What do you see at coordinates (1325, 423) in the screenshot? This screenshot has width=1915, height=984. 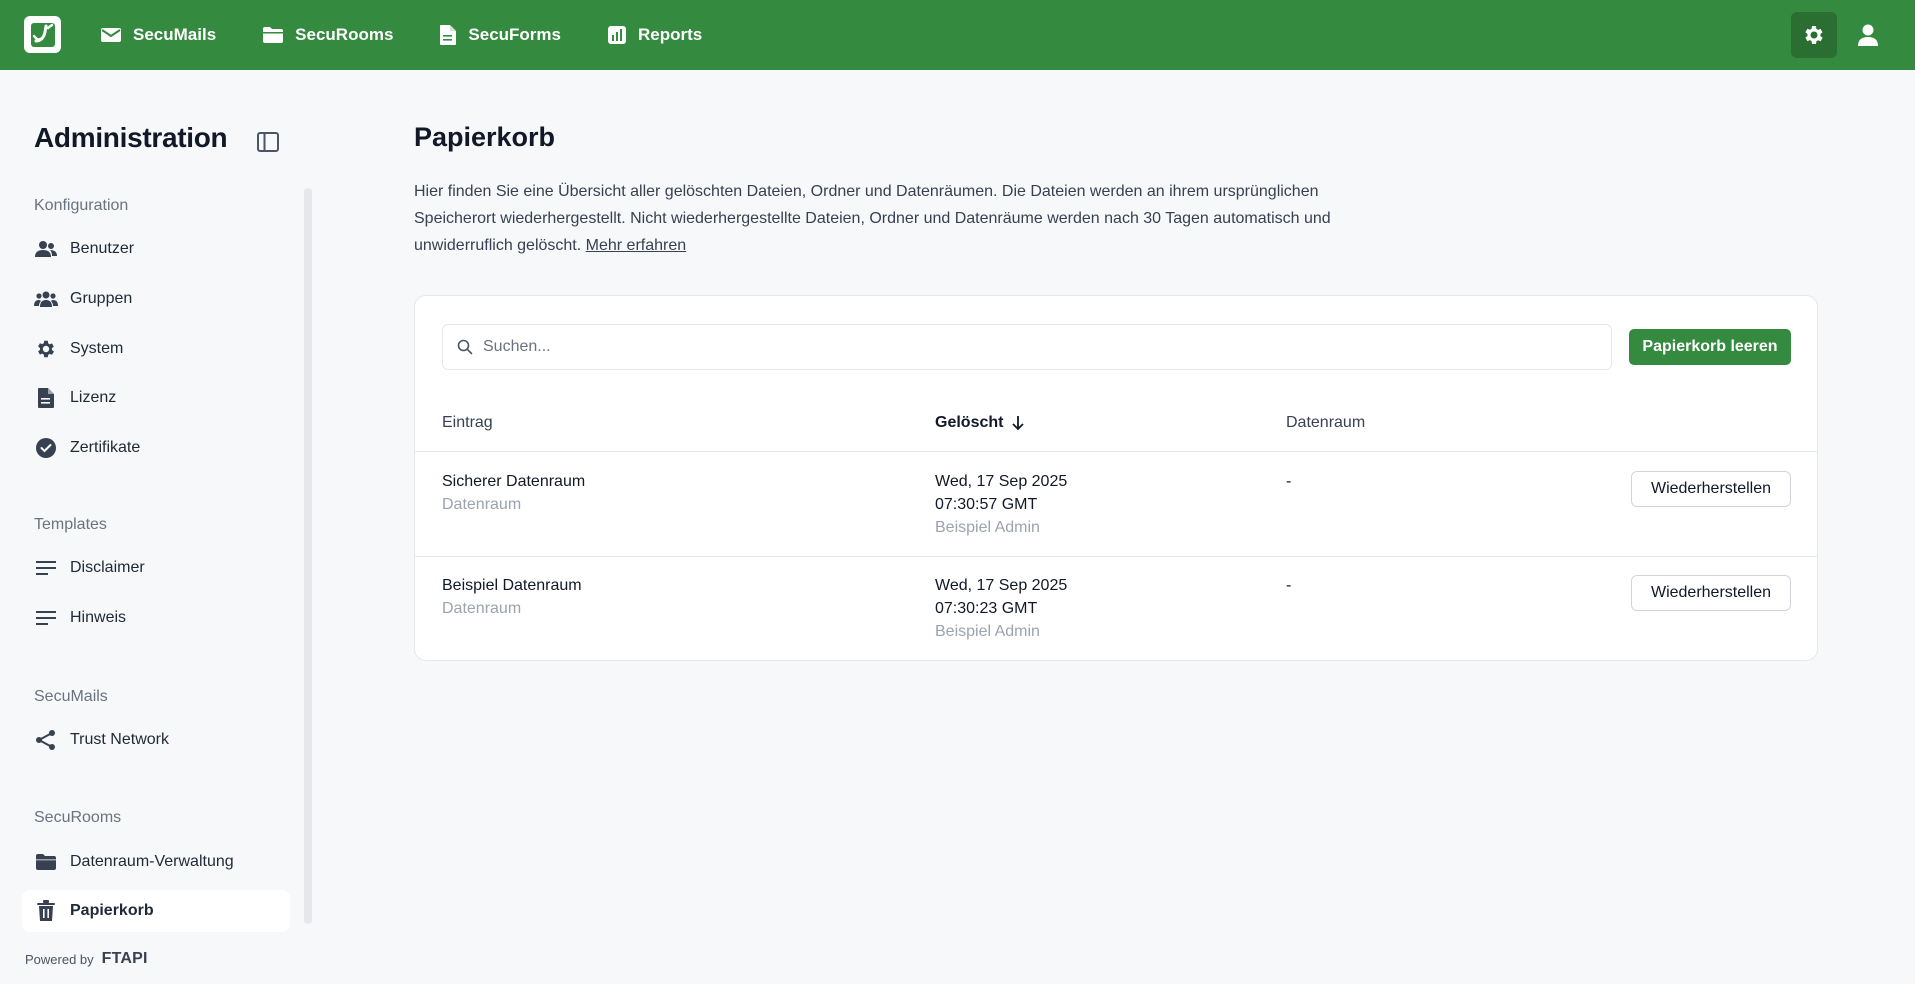 I see `column-header-room: Datenraum` at bounding box center [1325, 423].